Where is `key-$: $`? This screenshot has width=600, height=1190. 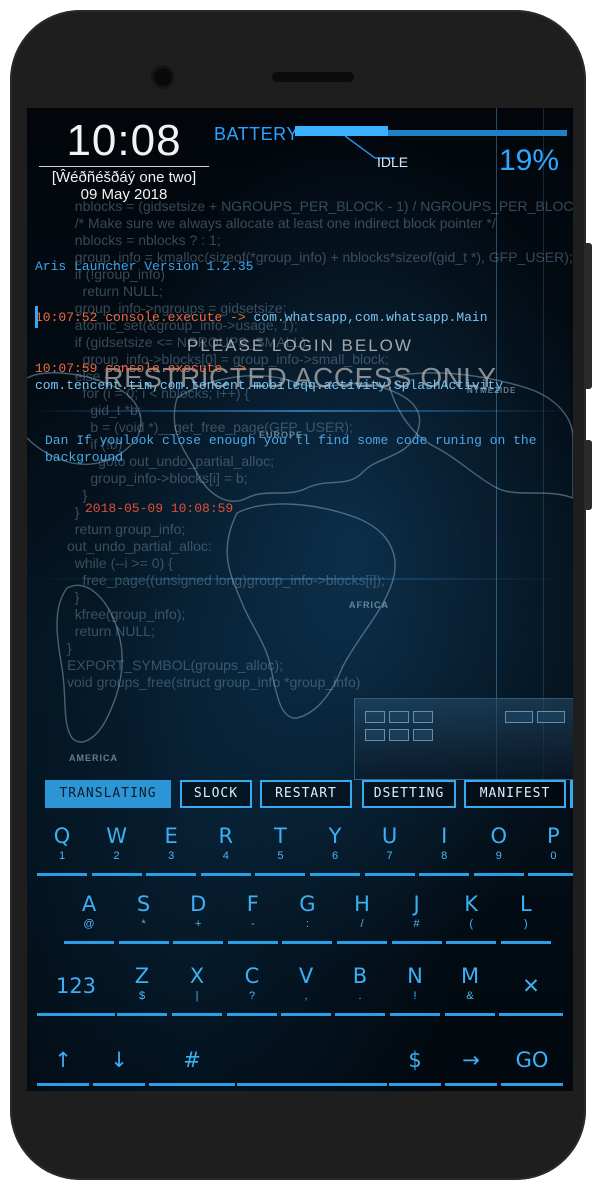
key-$: $ is located at coordinates (415, 1062).